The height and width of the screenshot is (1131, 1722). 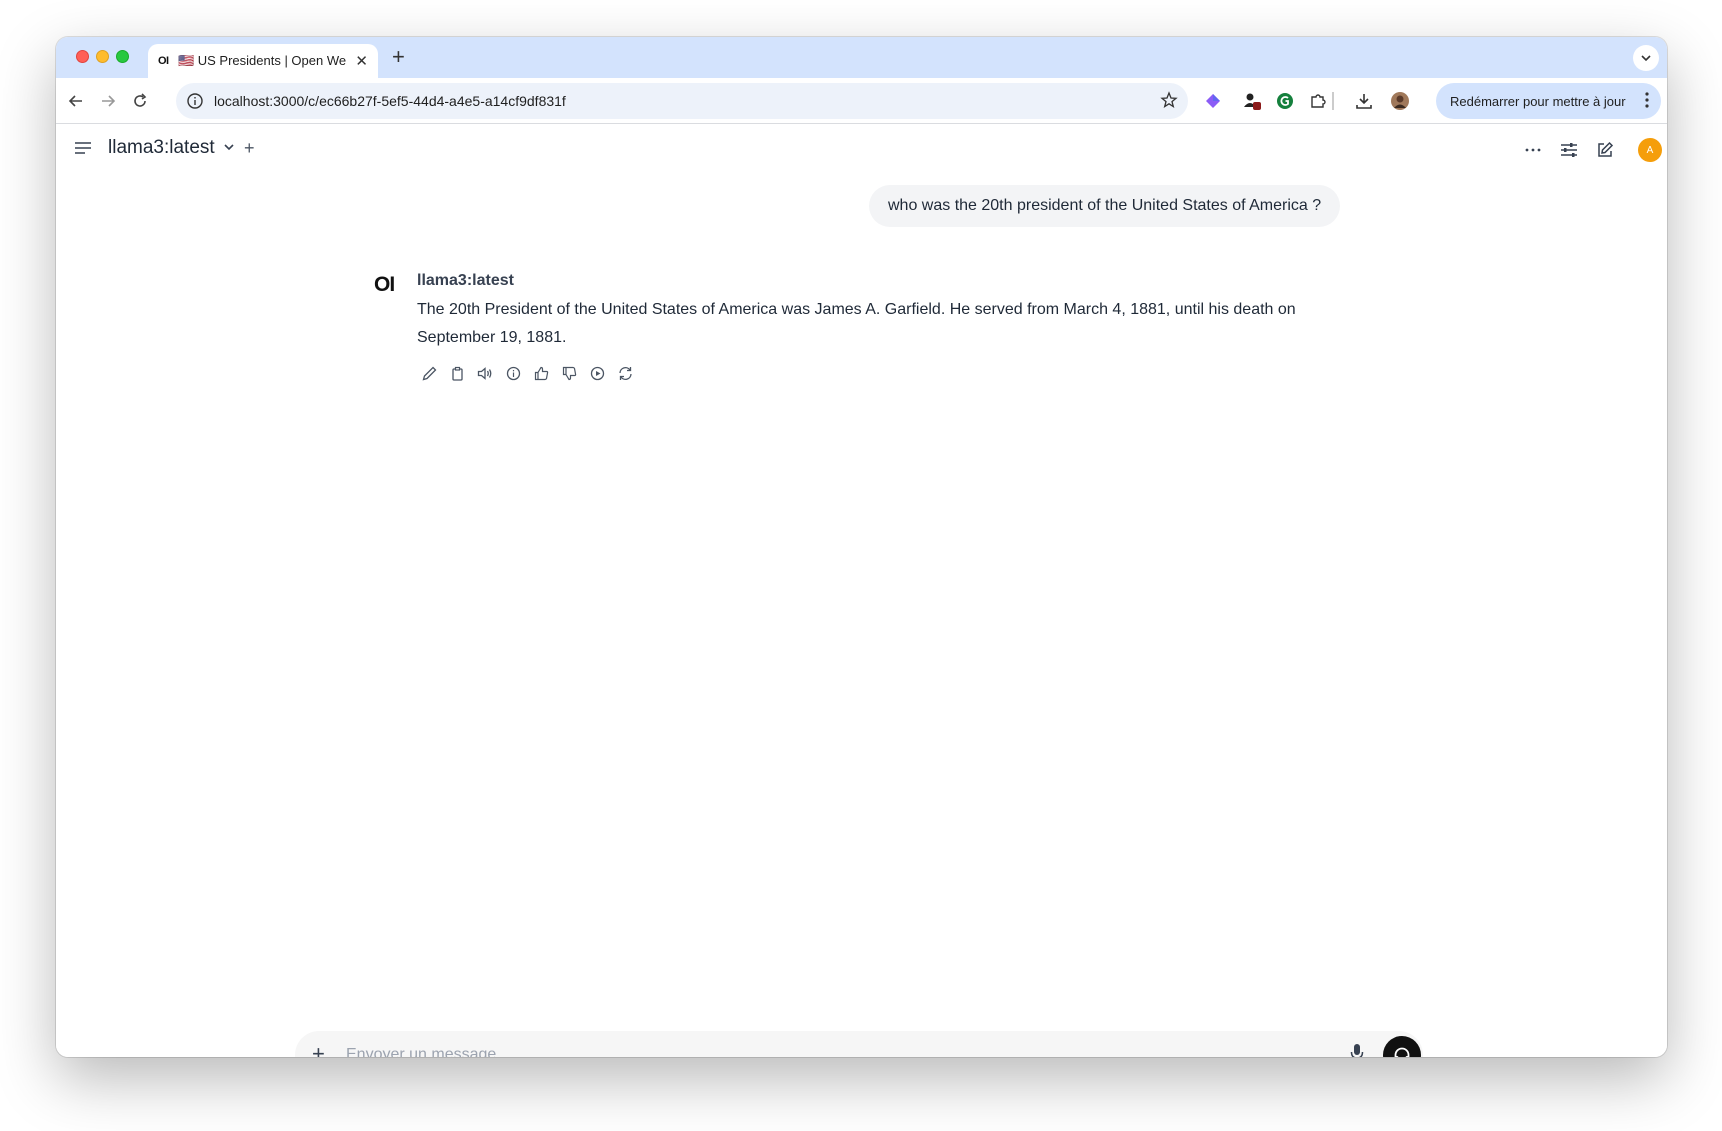 I want to click on update-button-label: Redémarrer pour mettre à jour, so click(x=1538, y=101).